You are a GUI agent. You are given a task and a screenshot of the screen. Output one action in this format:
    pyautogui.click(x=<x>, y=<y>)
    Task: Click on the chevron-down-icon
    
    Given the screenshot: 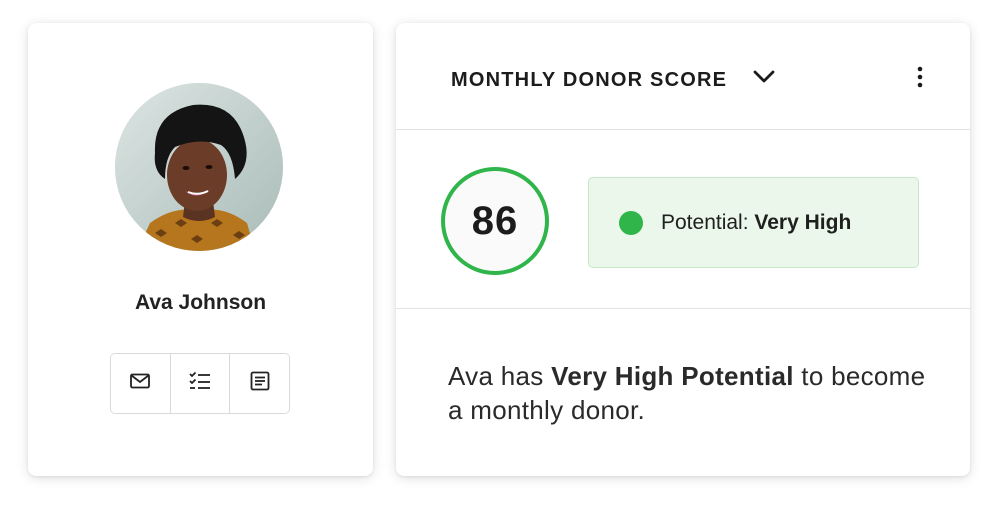 What is the action you would take?
    pyautogui.click(x=764, y=79)
    